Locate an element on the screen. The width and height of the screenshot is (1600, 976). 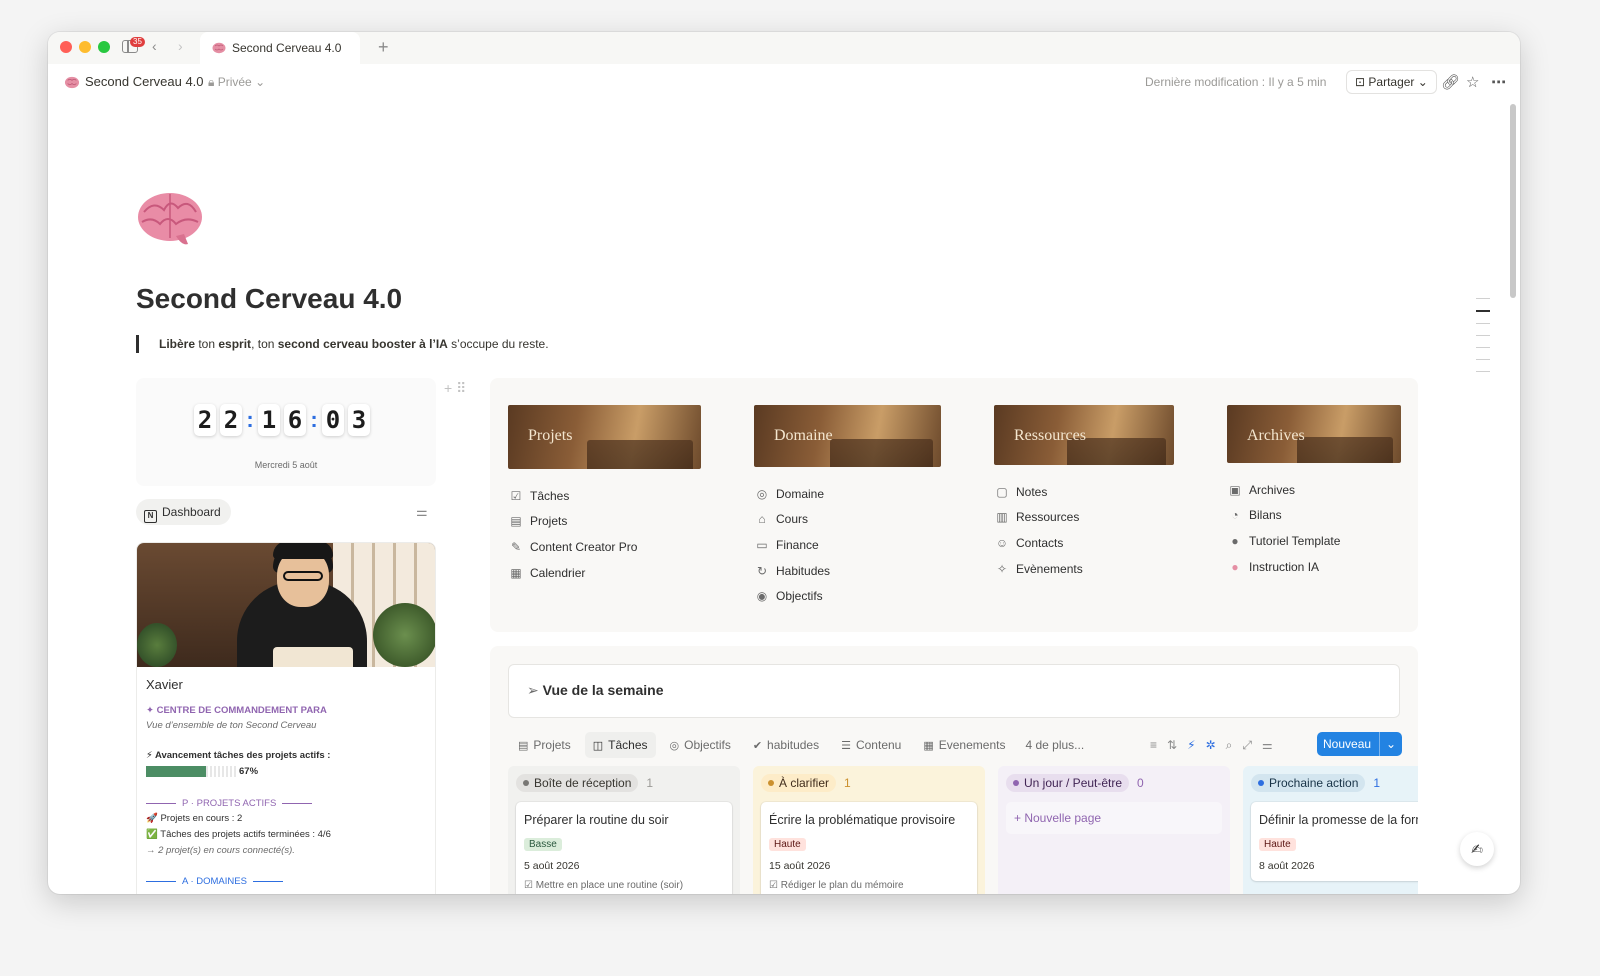
task-date: 8 août 2026 is located at coordinates (1287, 866).